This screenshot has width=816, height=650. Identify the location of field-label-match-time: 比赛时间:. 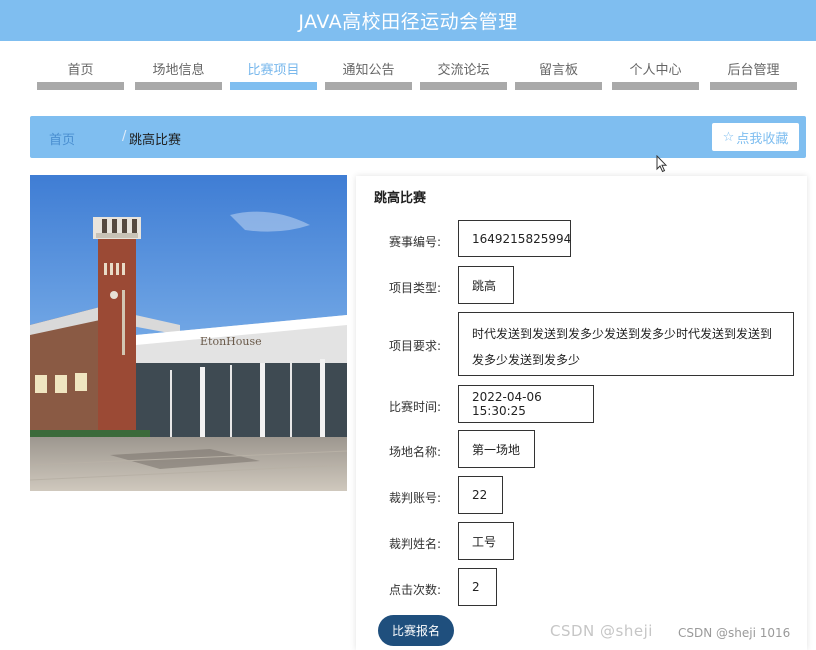
(414, 407).